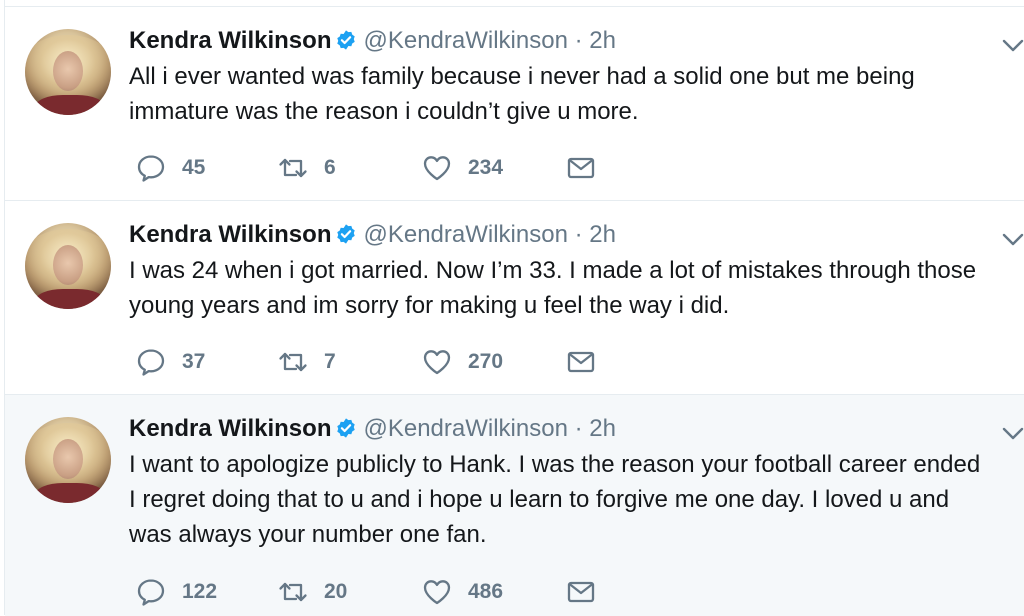 The height and width of the screenshot is (616, 1024). What do you see at coordinates (176, 592) in the screenshot?
I see `reply-button: 122` at bounding box center [176, 592].